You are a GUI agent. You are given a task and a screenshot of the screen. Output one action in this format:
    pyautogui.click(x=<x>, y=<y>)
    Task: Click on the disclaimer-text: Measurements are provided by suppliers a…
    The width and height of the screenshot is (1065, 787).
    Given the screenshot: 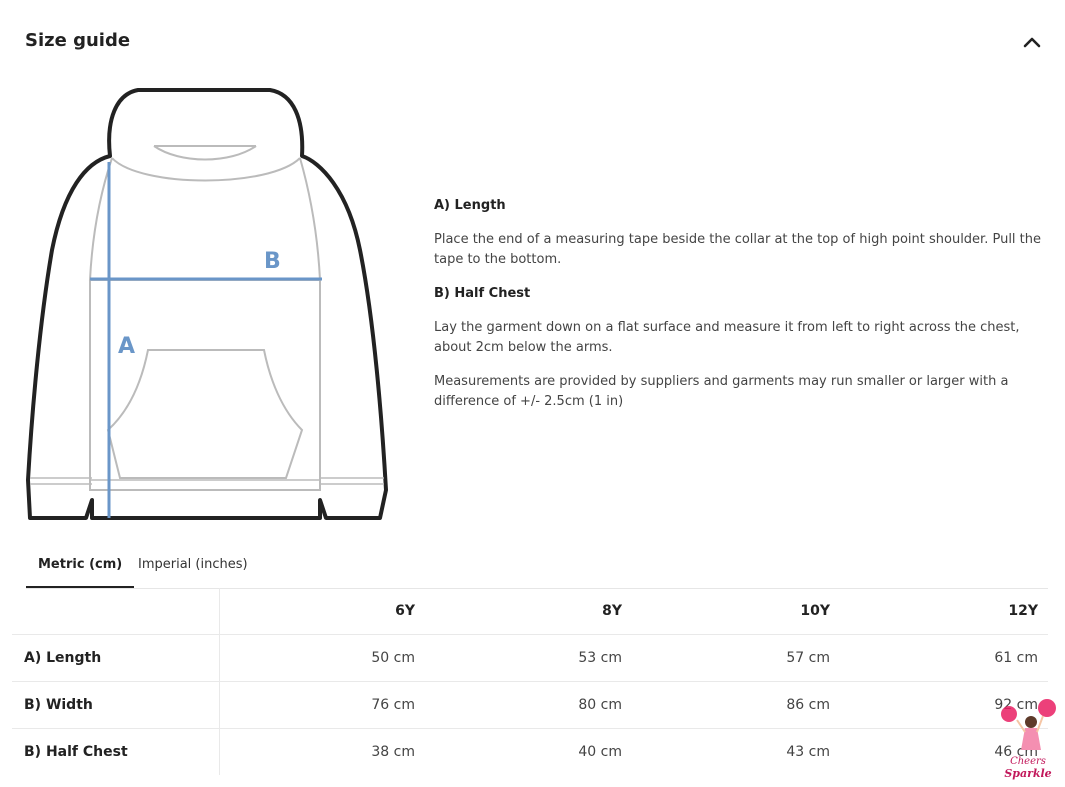 What is the action you would take?
    pyautogui.click(x=721, y=391)
    